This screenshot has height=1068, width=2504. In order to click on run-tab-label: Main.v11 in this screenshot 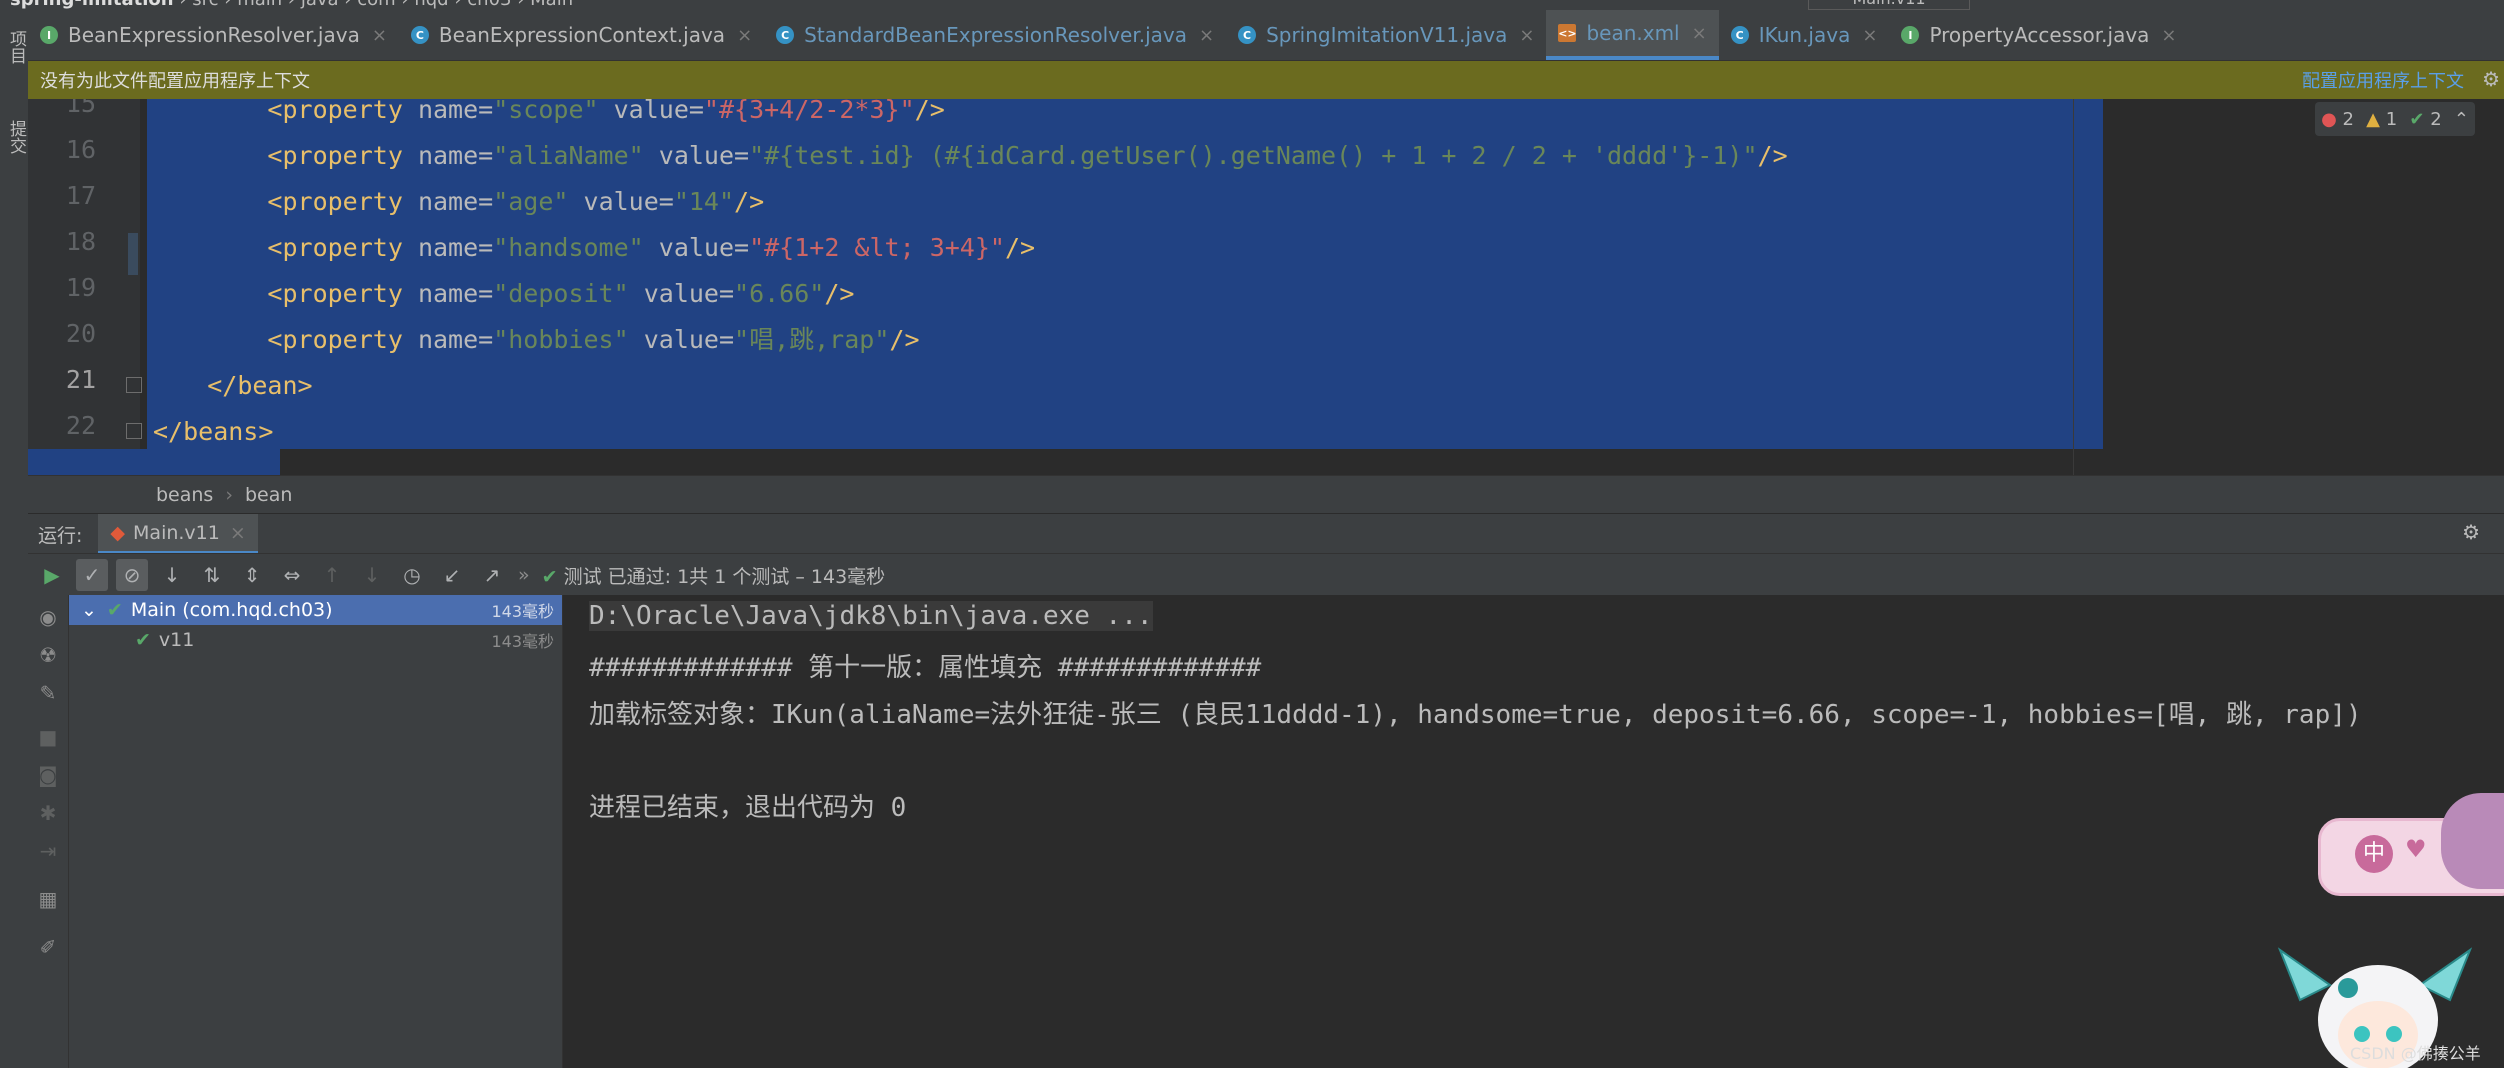, I will do `click(176, 532)`.